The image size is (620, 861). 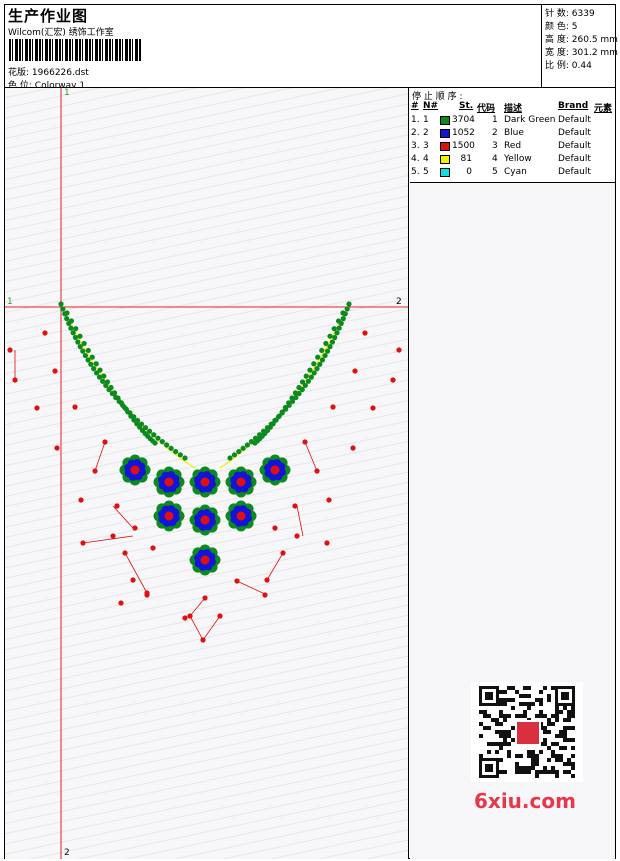 What do you see at coordinates (426, 120) in the screenshot?
I see `row-needle: 1` at bounding box center [426, 120].